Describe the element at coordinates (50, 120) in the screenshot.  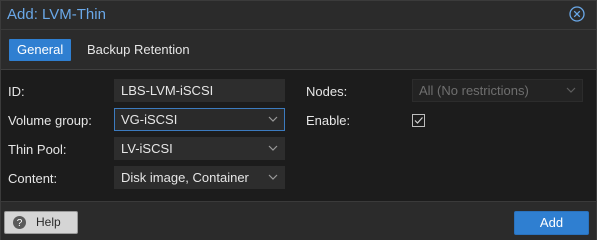
I see `volume-group-label: Volume group:` at that location.